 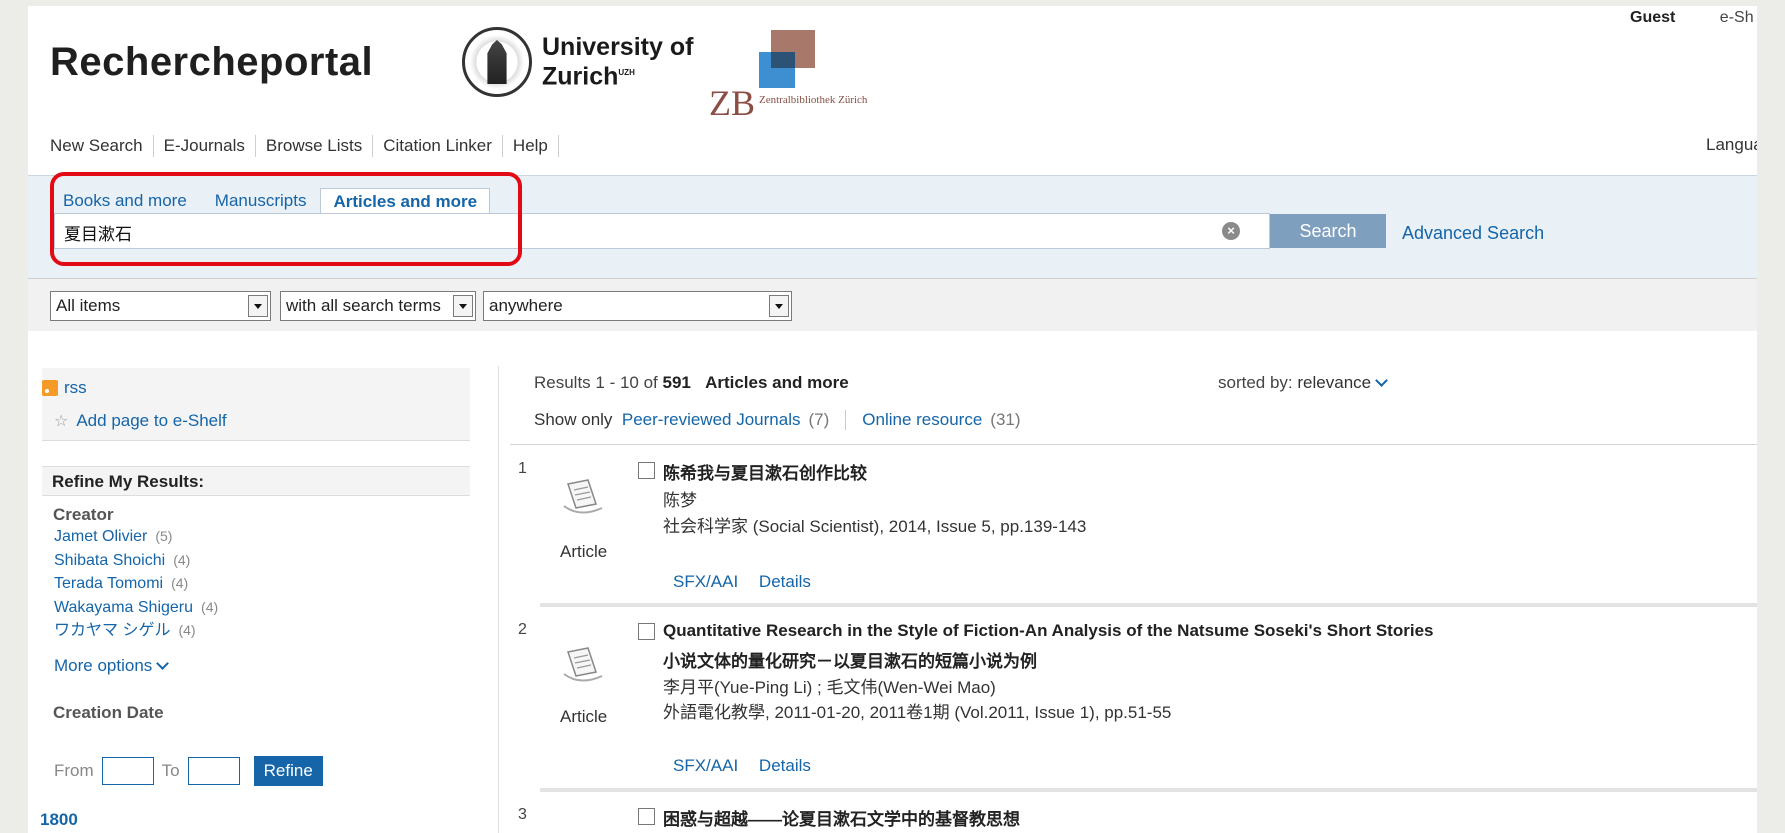 I want to click on zb-mark-icon, so click(x=788, y=60).